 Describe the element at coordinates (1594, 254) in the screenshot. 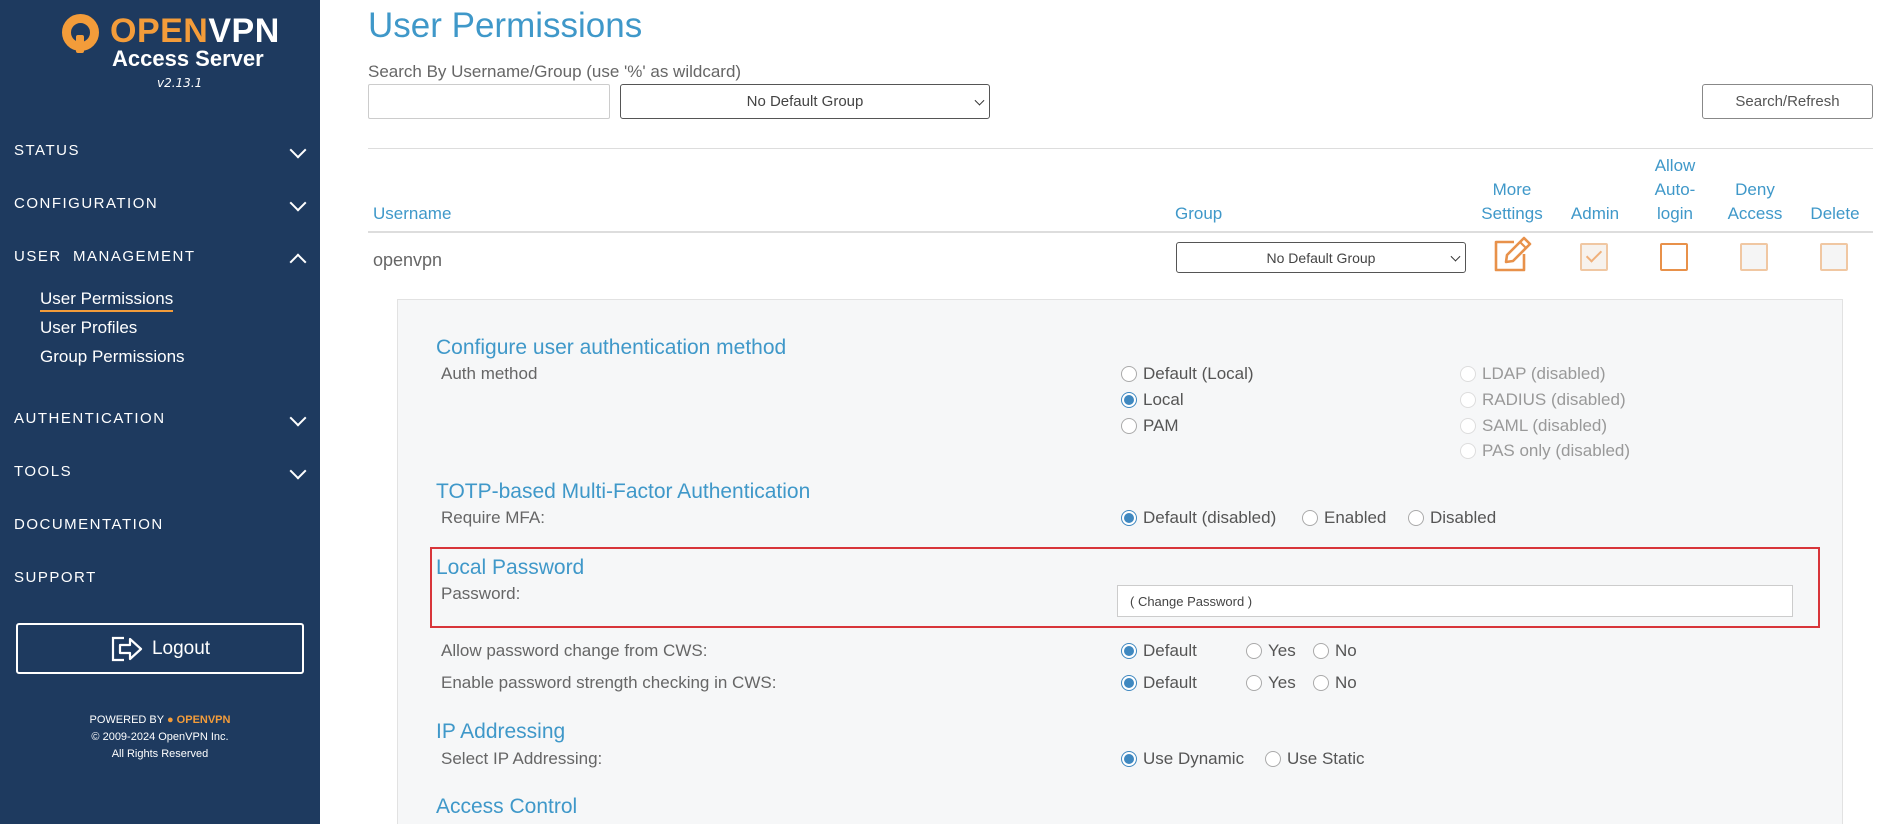

I see `check-icon` at that location.